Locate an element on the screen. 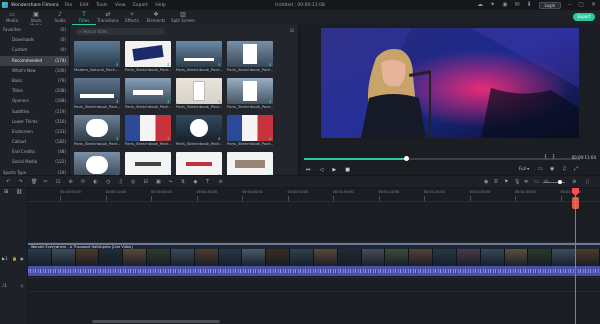 Image resolution: width=600 pixels, height=324 pixels. notification-icon: ✉ is located at coordinates (516, 5).